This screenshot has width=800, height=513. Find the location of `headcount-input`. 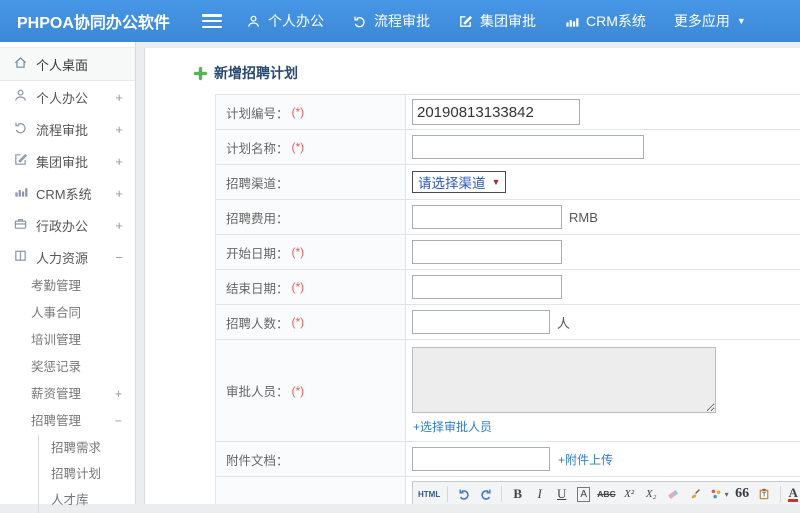

headcount-input is located at coordinates (481, 322).